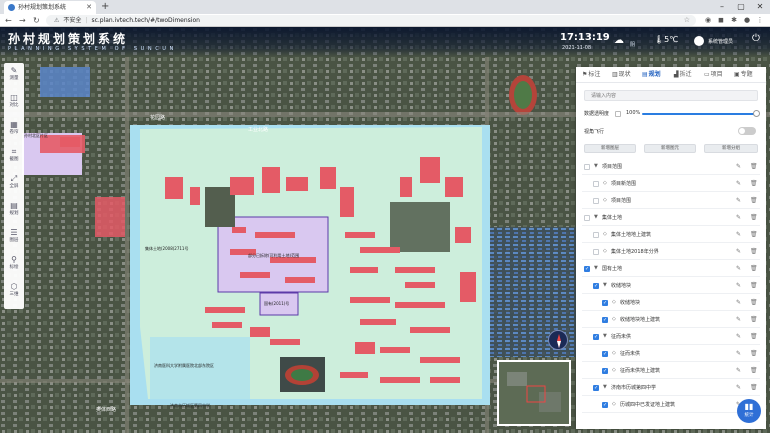  I want to click on tool-crop: ⌗ 截图, so click(14, 157).